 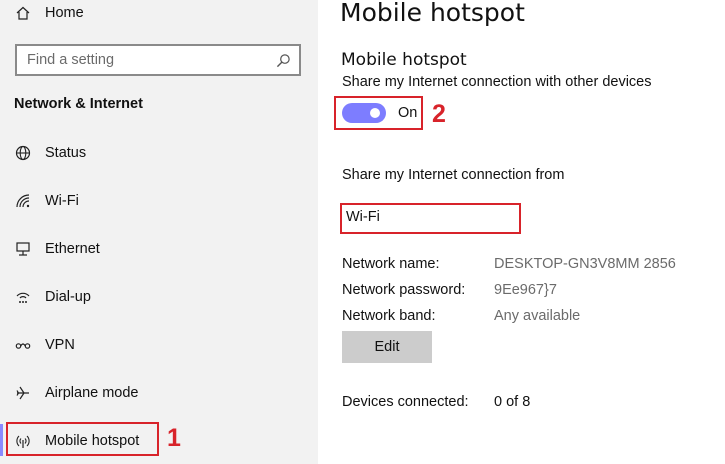 I want to click on section-heading: Network & Internet, so click(x=78, y=104).